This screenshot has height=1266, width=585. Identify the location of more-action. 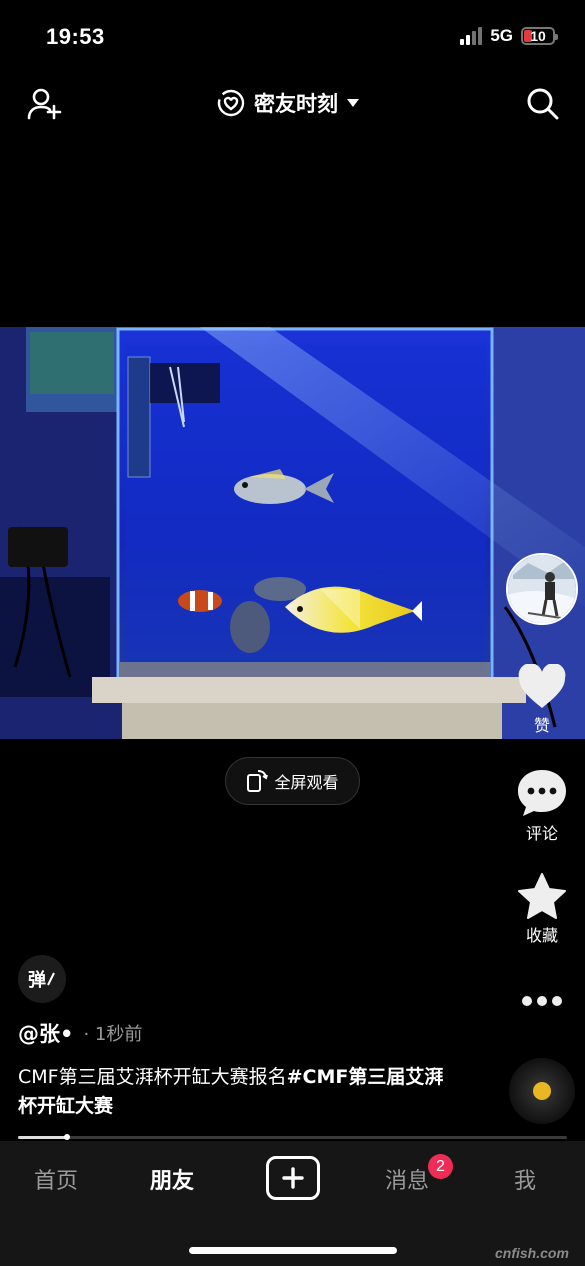
(542, 1001).